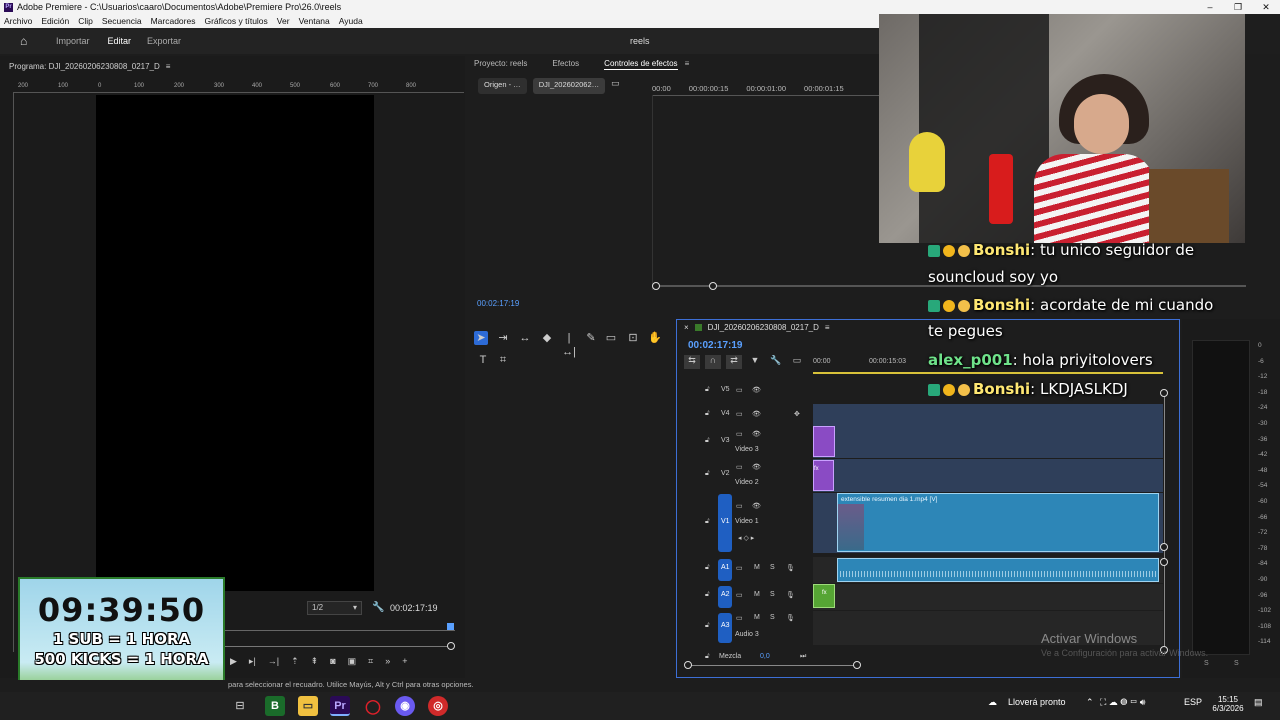 The width and height of the screenshot is (1280, 720). Describe the element at coordinates (352, 661) in the screenshot. I see `compare-icon: ▣` at that location.